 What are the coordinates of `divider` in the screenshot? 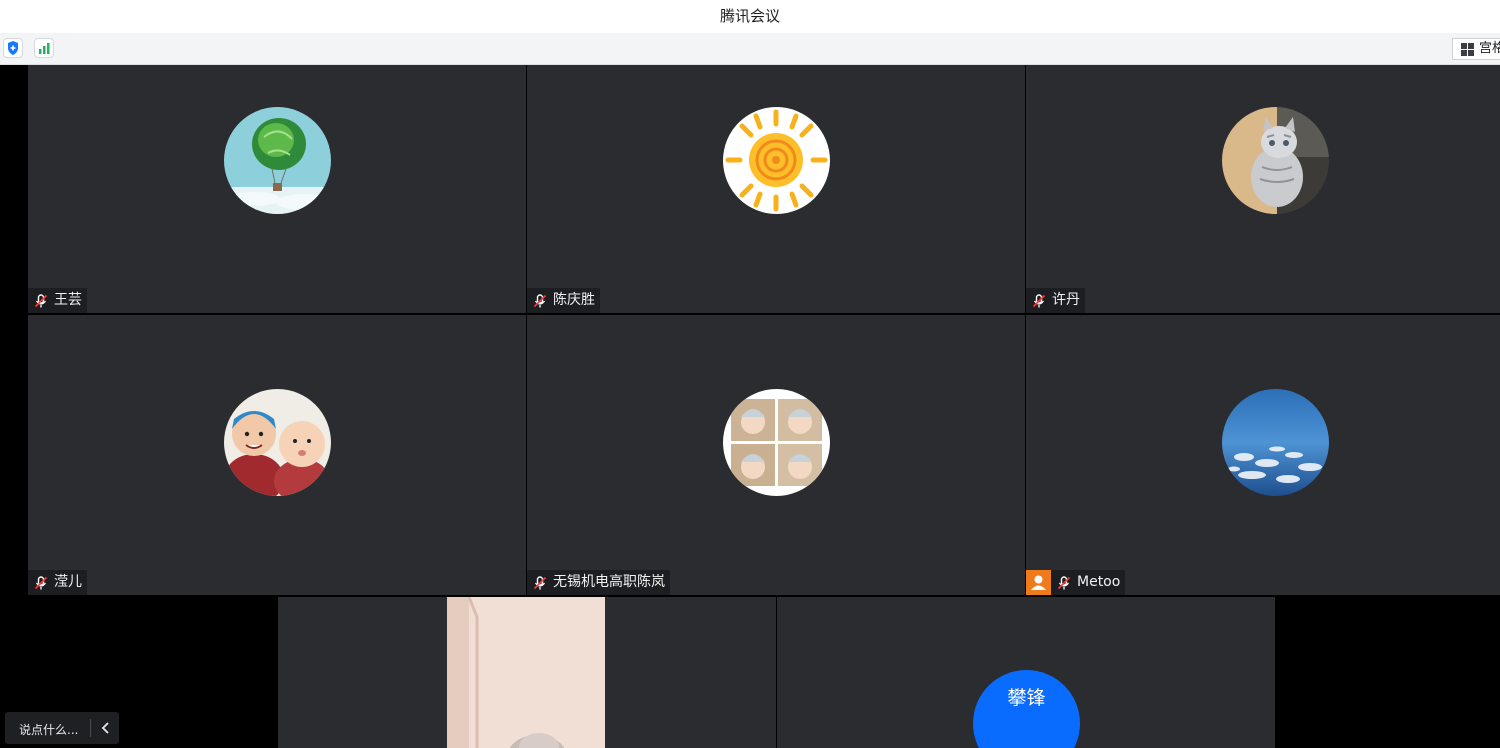 It's located at (90, 728).